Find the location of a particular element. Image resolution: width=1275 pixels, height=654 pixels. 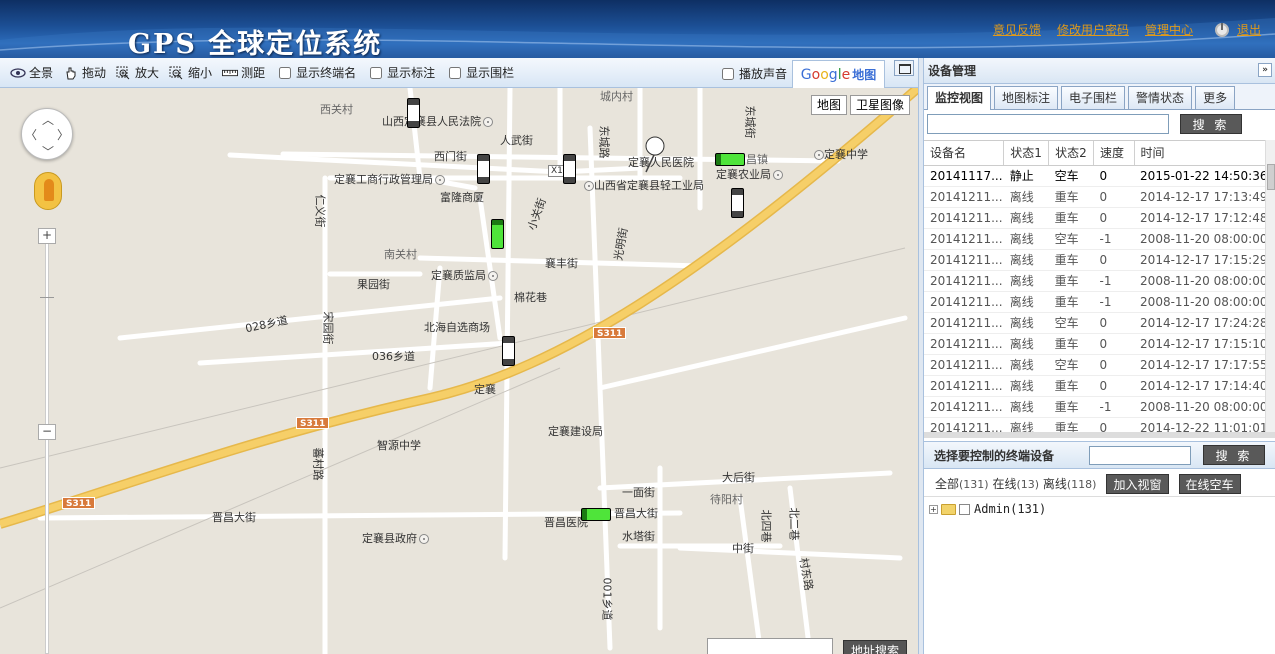

table-row: 20141211... 离线 重车 0 2014-12-17 17:14:40 is located at coordinates (1096, 386).